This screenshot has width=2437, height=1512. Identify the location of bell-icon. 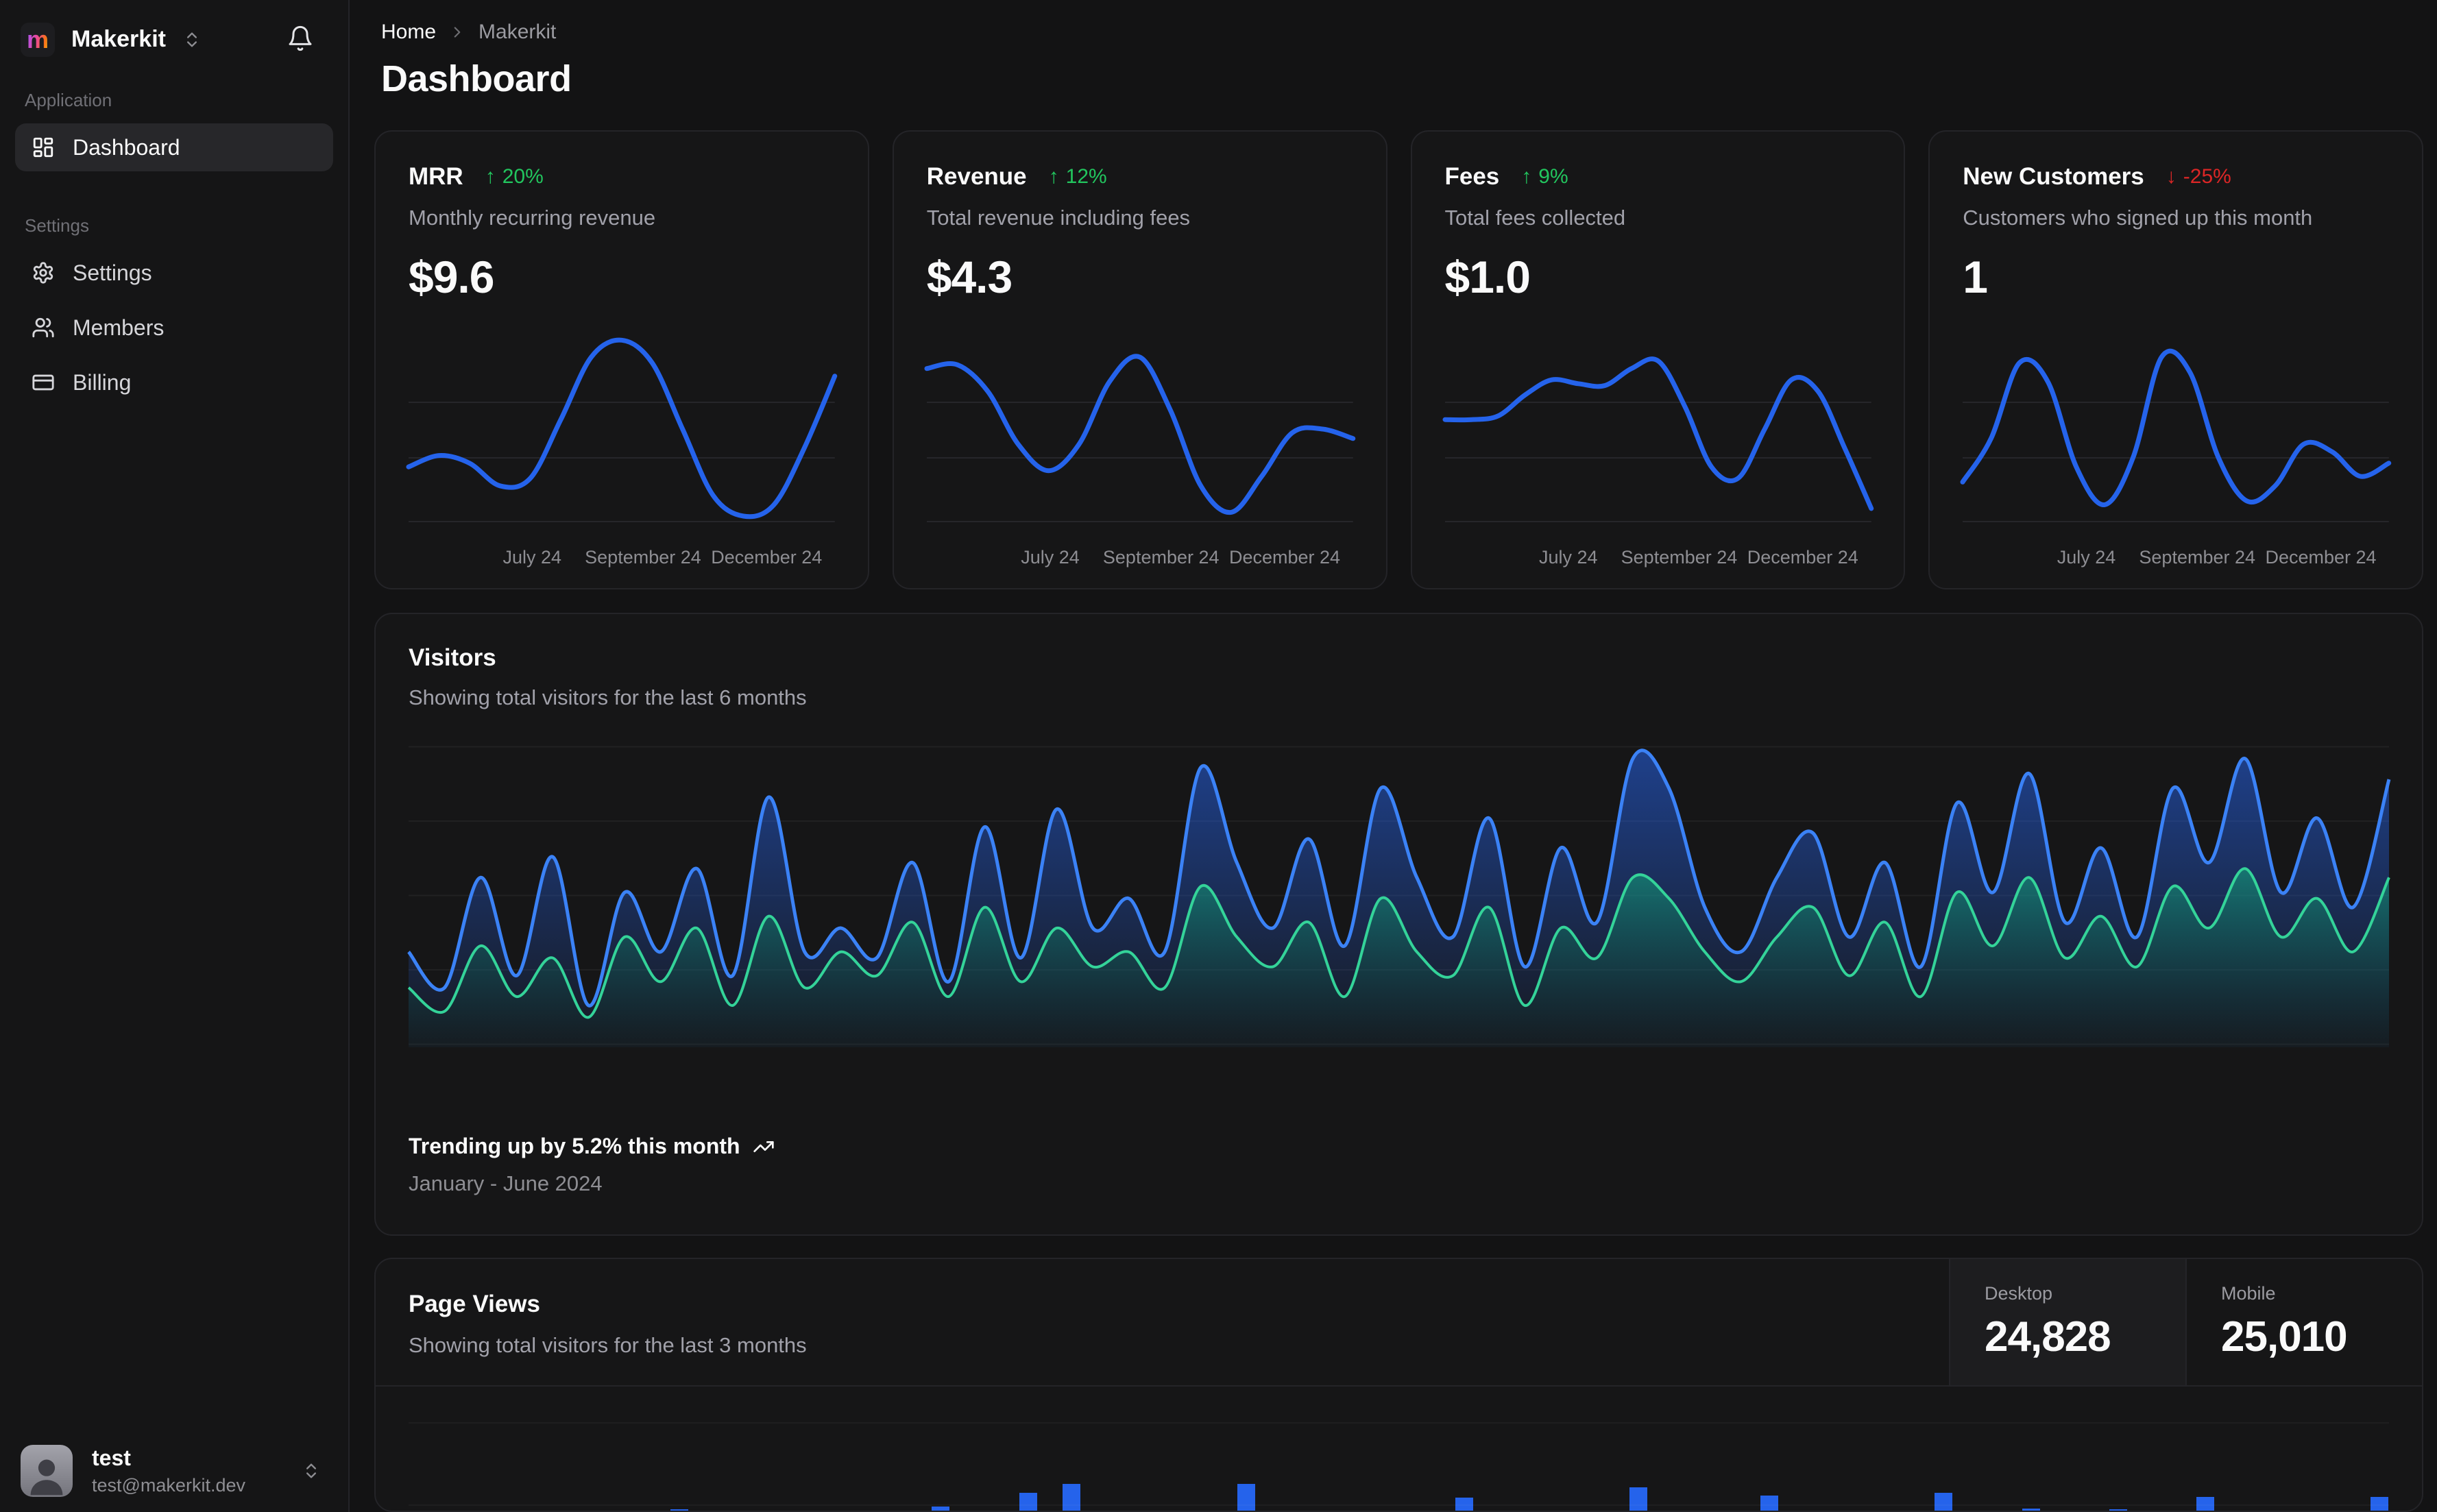
(300, 38).